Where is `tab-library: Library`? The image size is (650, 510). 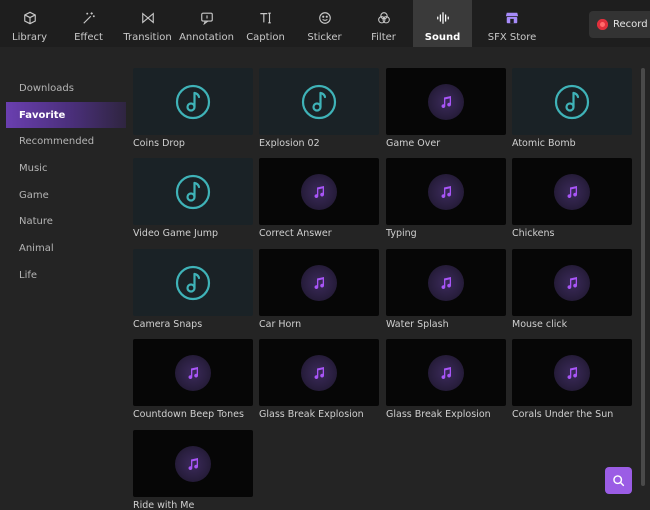 tab-library: Library is located at coordinates (29, 23).